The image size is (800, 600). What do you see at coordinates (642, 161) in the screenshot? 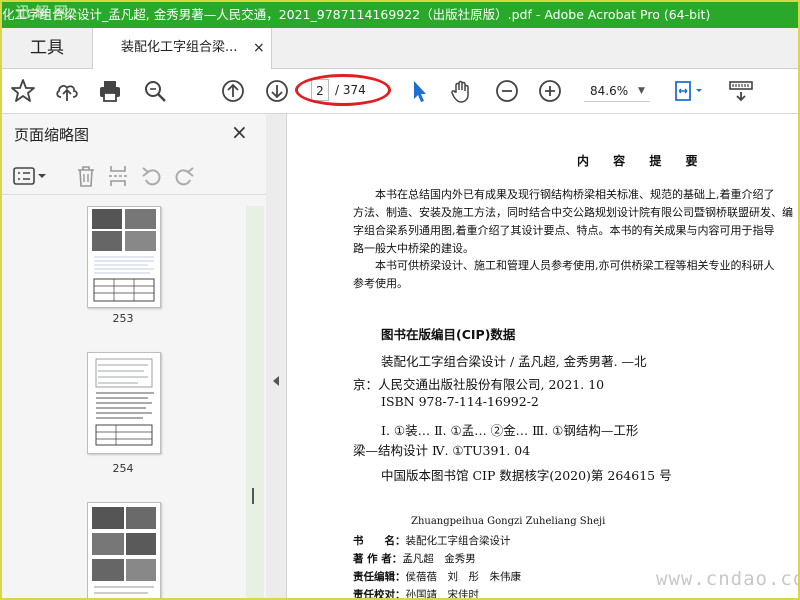
I see `page-heading: 内 容 提 要` at bounding box center [642, 161].